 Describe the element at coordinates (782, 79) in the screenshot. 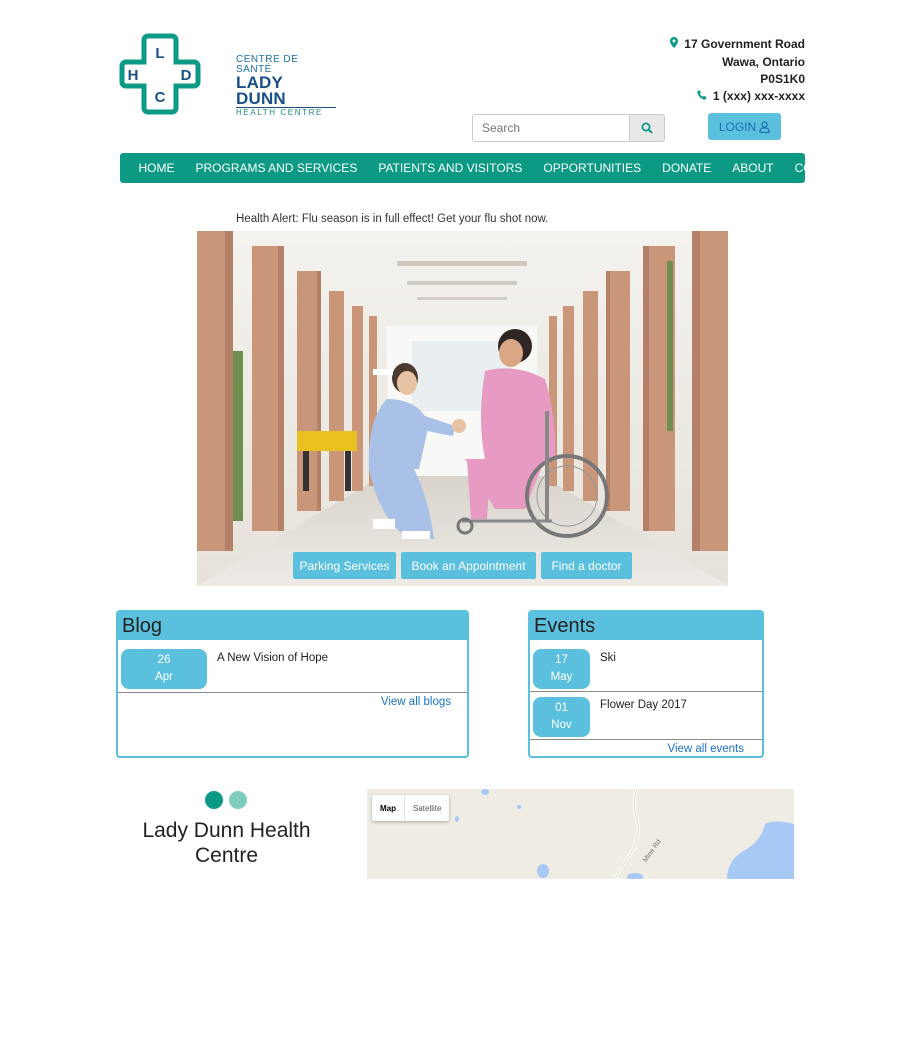

I see `address-line-3: P0S1K0` at that location.